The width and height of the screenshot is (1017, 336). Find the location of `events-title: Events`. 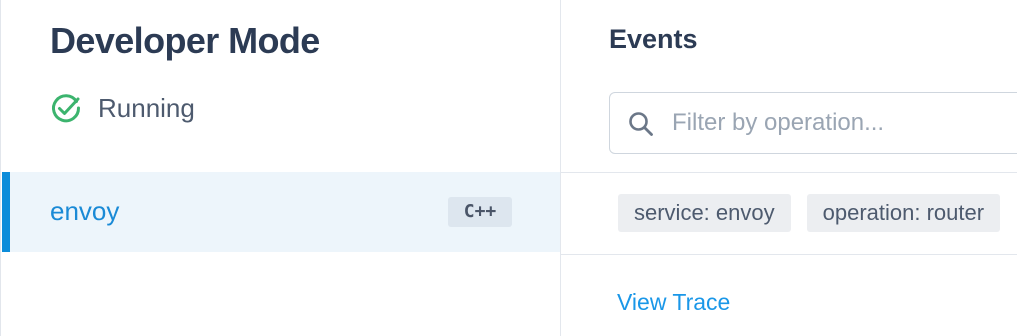

events-title: Events is located at coordinates (653, 39).